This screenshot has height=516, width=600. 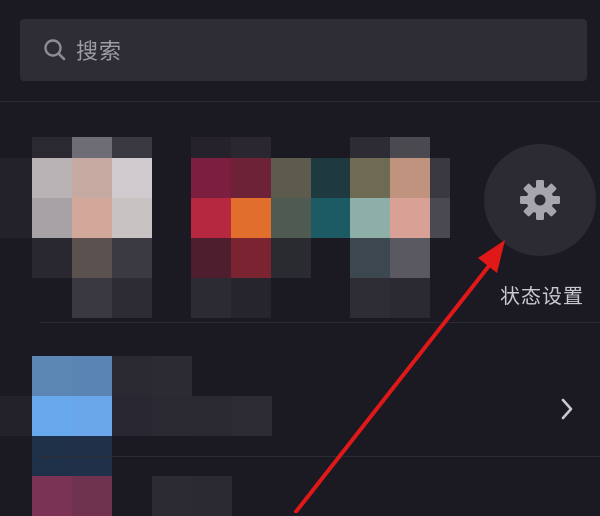 What do you see at coordinates (55, 50) in the screenshot?
I see `search-icon` at bounding box center [55, 50].